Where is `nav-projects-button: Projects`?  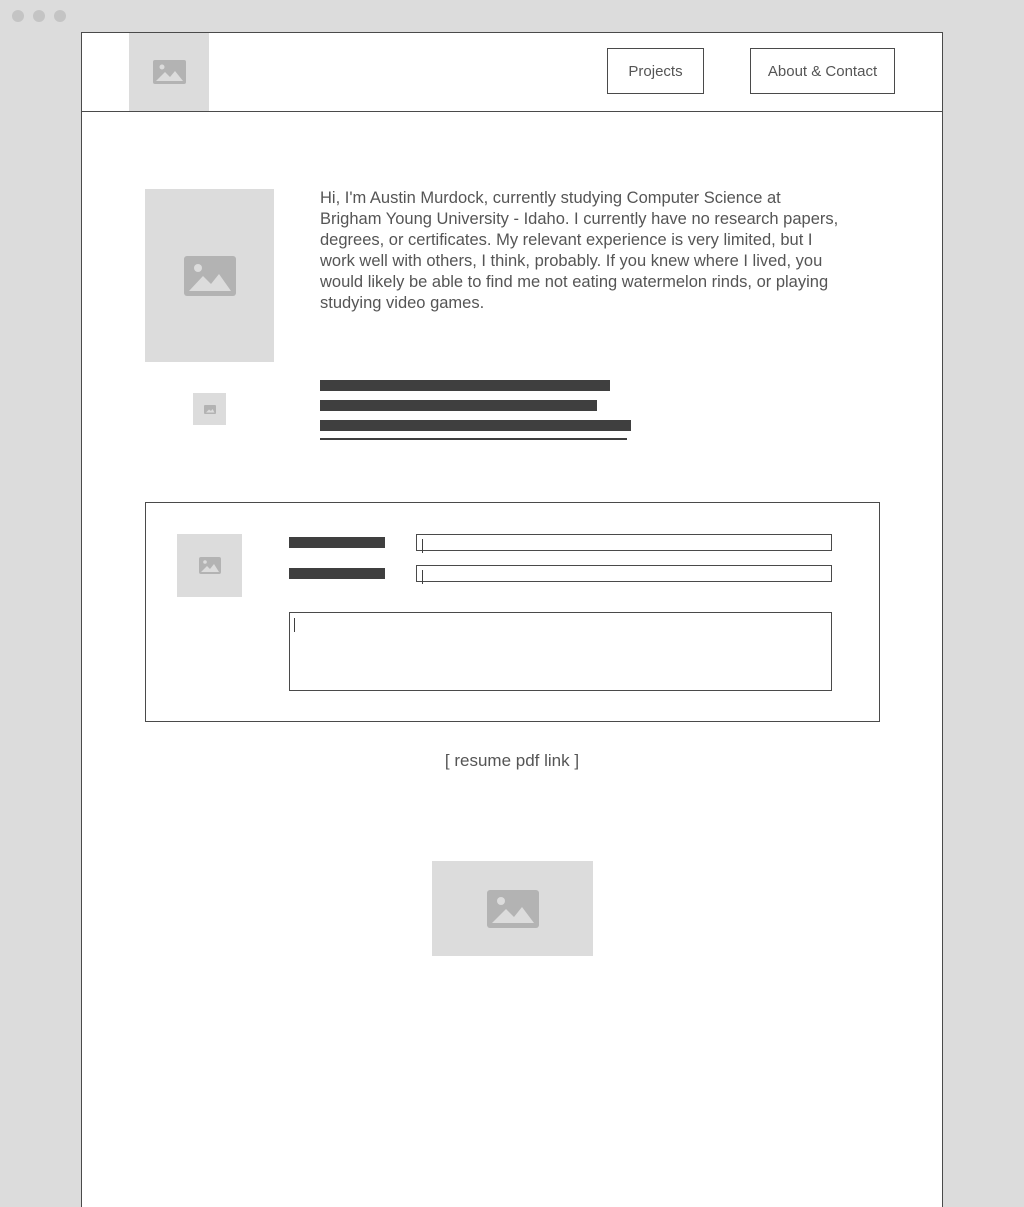 nav-projects-button: Projects is located at coordinates (655, 71).